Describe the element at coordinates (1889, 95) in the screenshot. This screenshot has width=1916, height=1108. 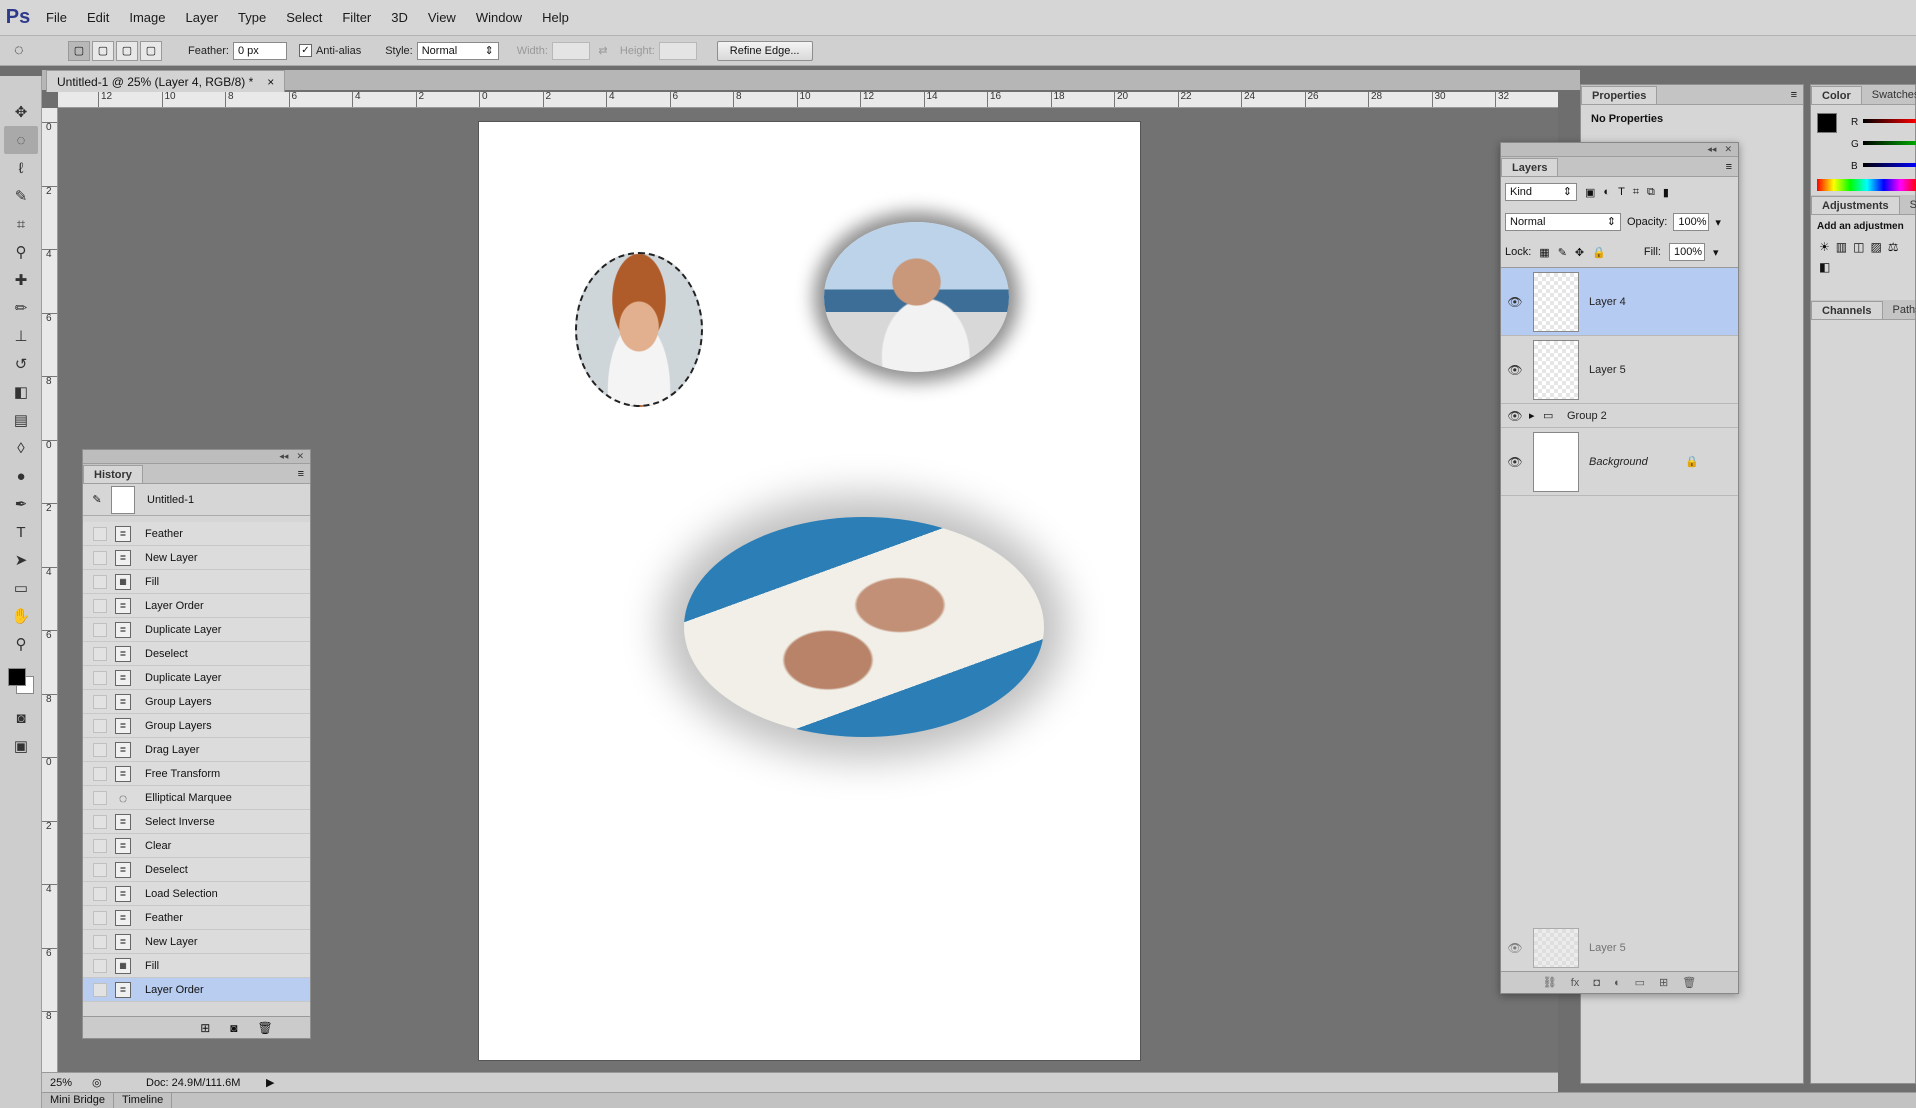
I see `tab-swatches: Swatches` at that location.